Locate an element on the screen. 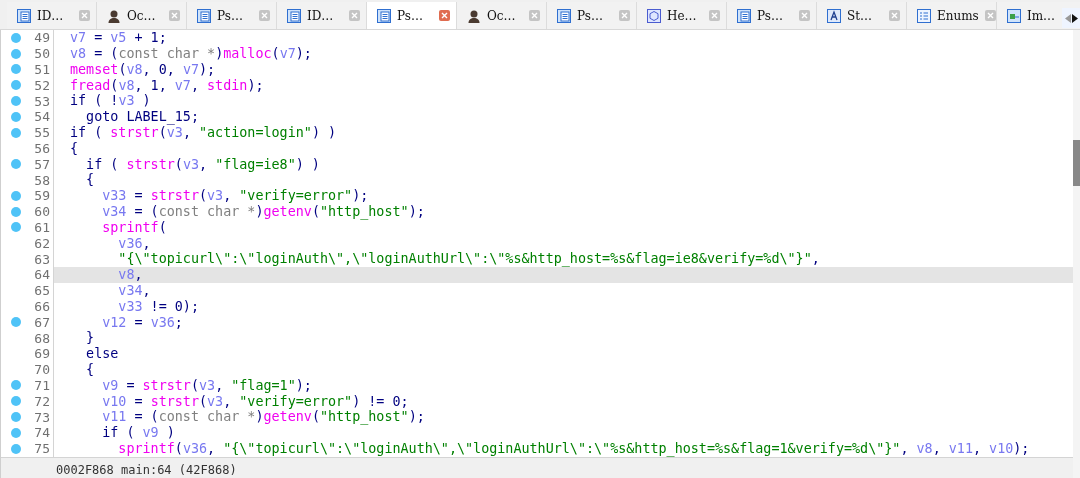 Image resolution: width=1080 pixels, height=478 pixels. code-line: v9 = strstr(v3, "flag=1"); is located at coordinates (206, 385).